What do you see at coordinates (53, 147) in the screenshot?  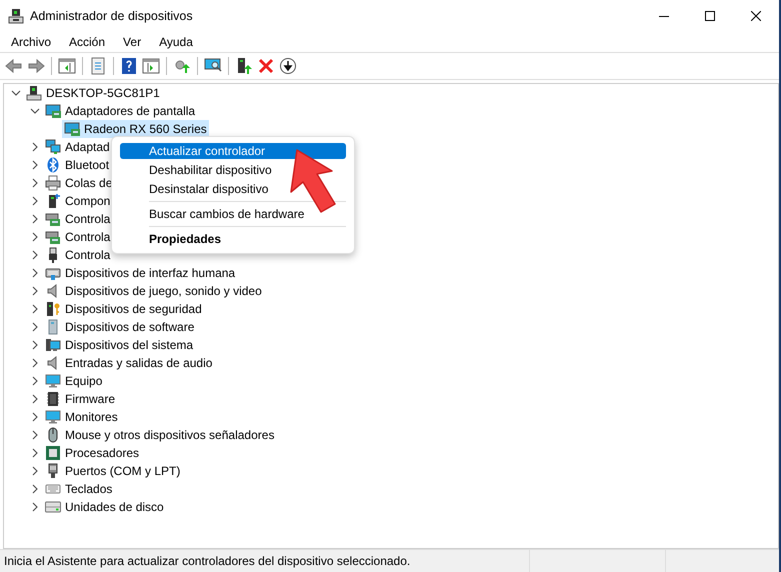 I see `network-icon` at bounding box center [53, 147].